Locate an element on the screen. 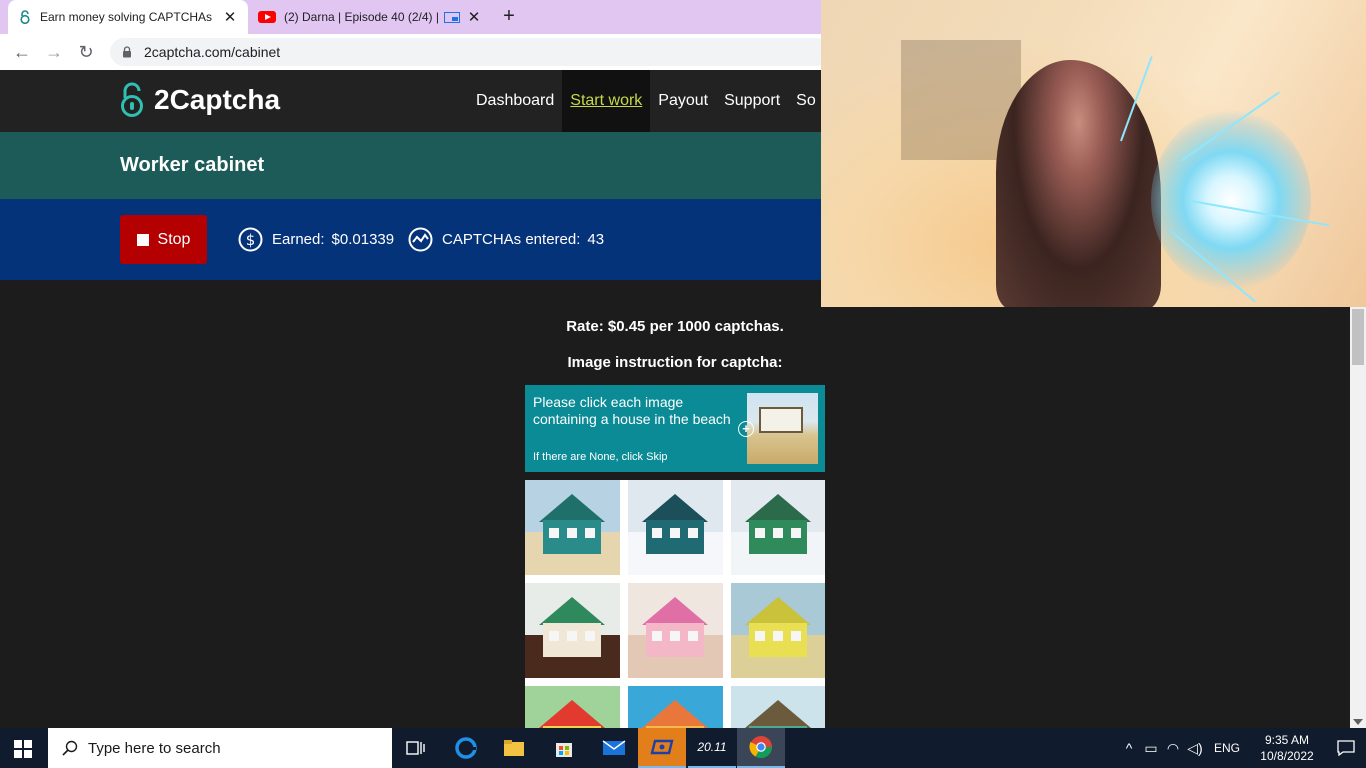 The height and width of the screenshot is (768, 1366). picture-in-picture-icon is located at coordinates (452, 17).